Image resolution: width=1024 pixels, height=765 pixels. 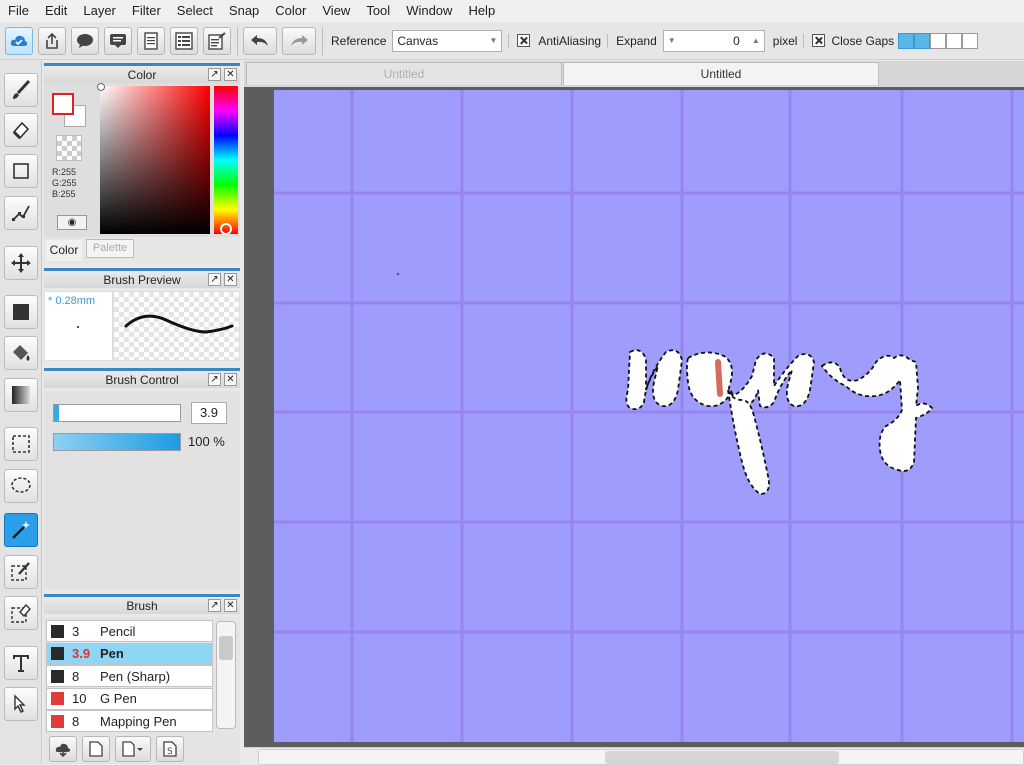 I want to click on brush-opacity-fill, so click(x=117, y=442).